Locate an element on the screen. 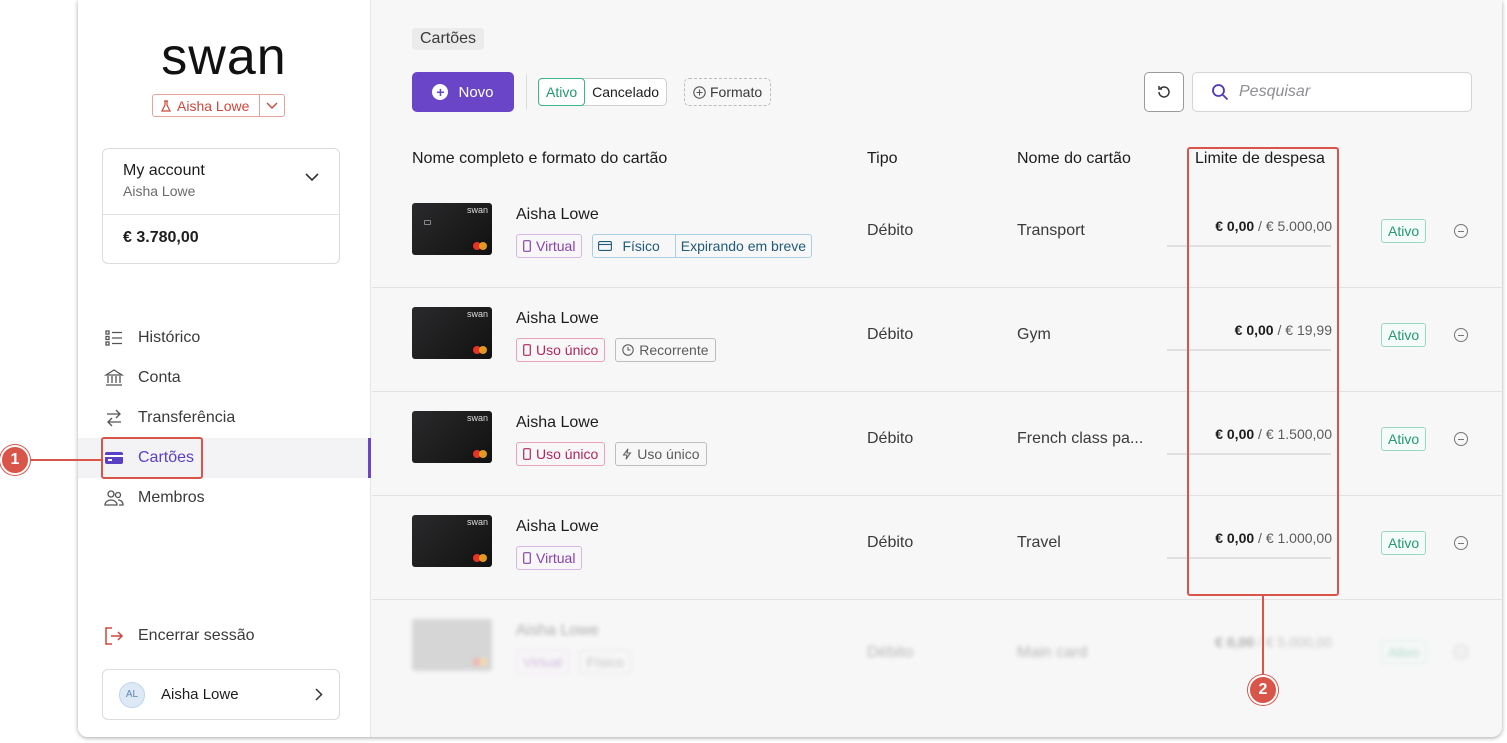 This screenshot has width=1507, height=743. status-filter: Ativo Cancelado is located at coordinates (603, 92).